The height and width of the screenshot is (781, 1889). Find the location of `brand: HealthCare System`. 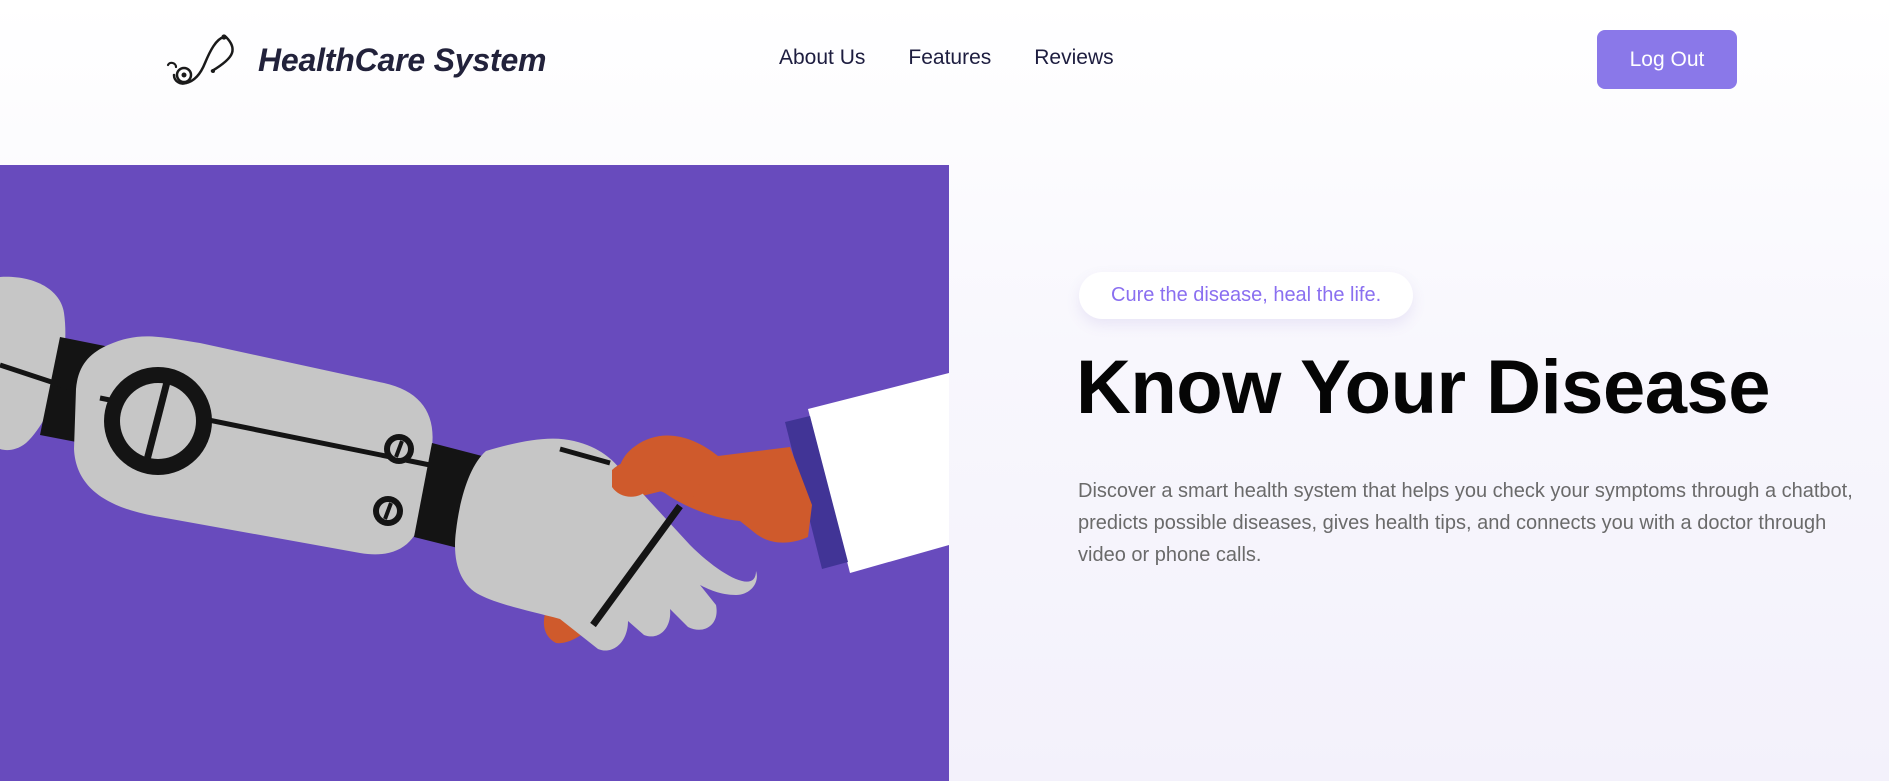

brand: HealthCare System is located at coordinates (355, 60).